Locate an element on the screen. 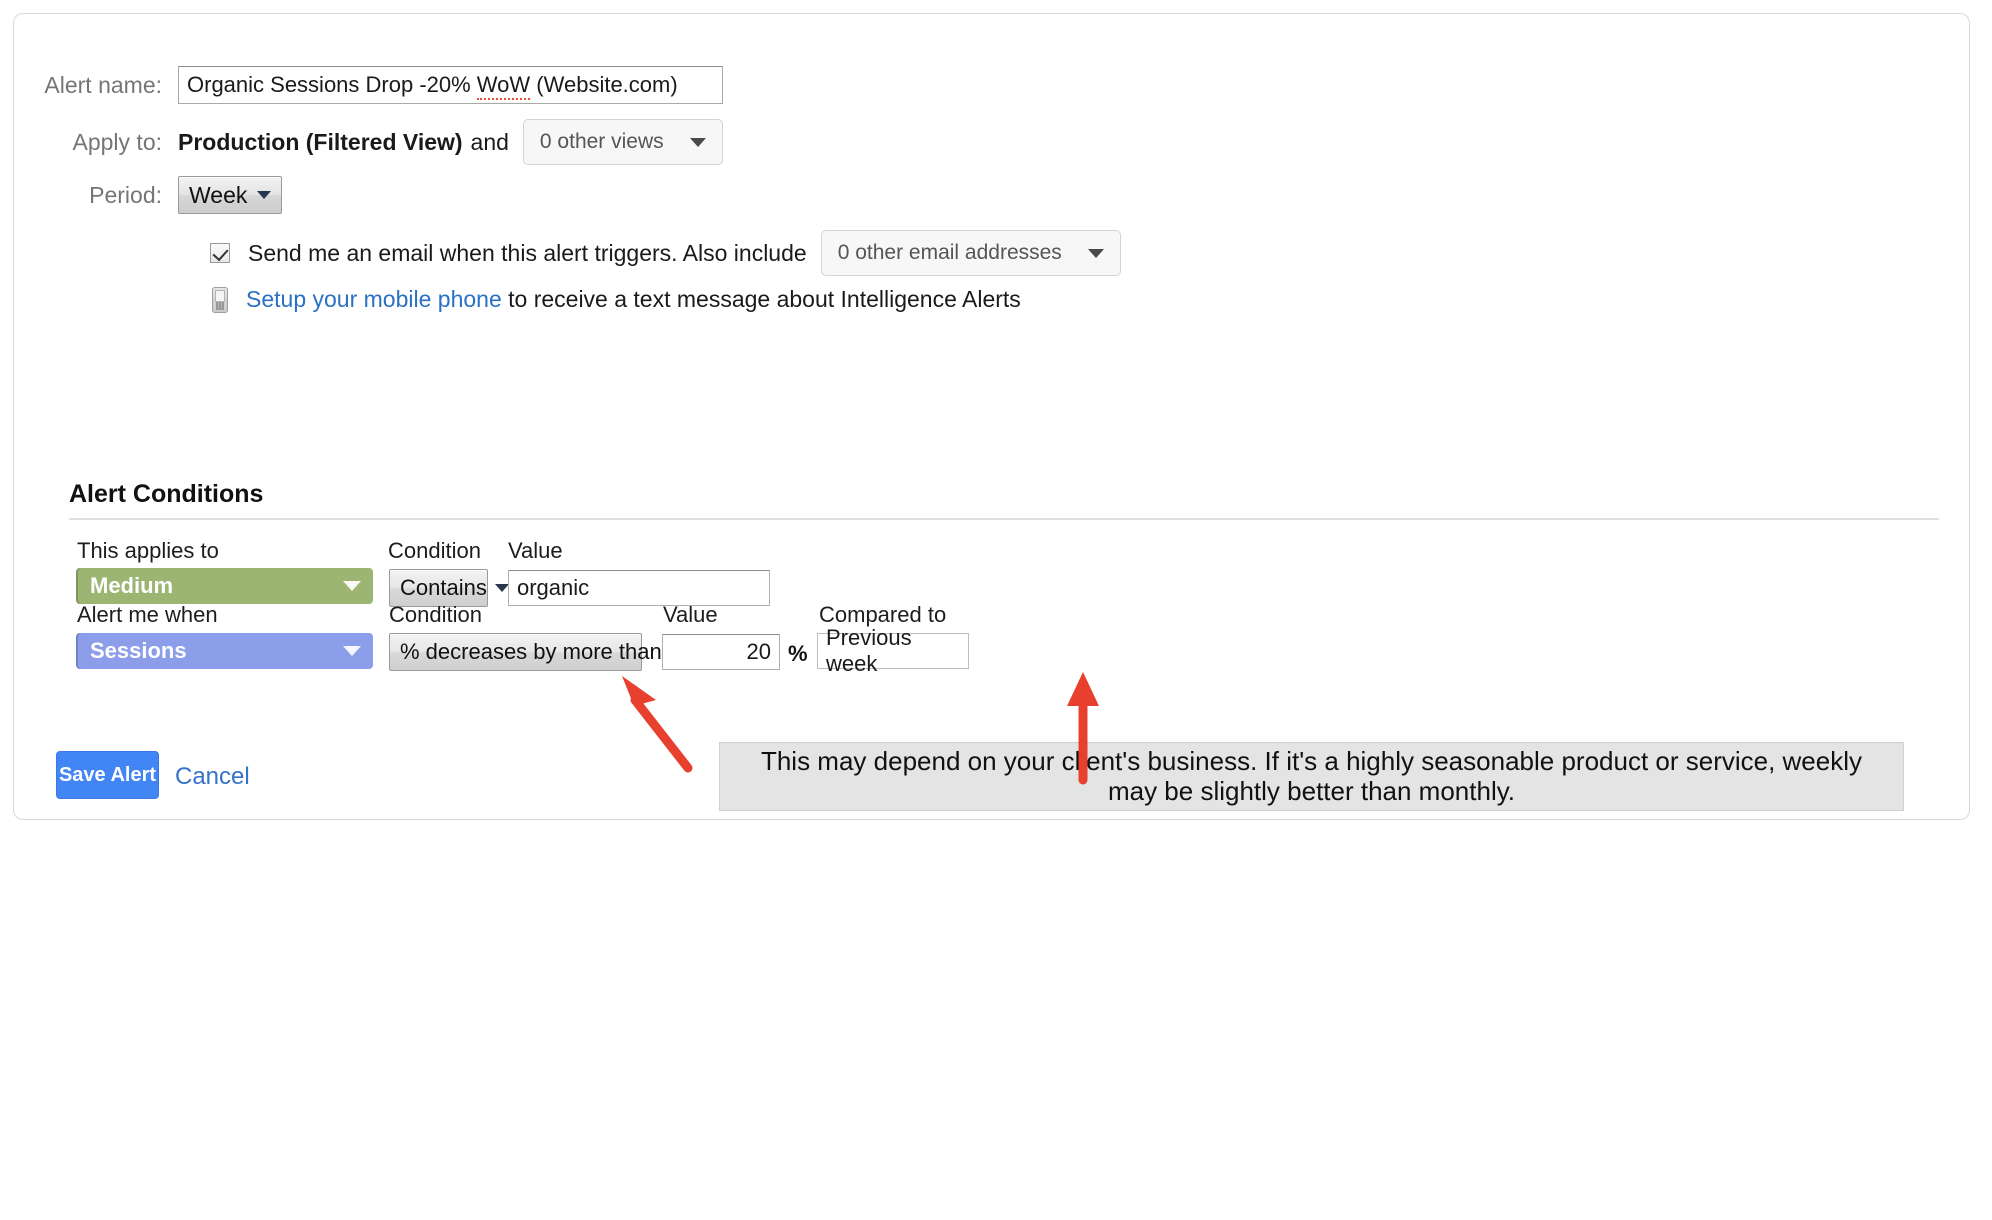 This screenshot has width=1992, height=1220. condition-label-row2: Condition is located at coordinates (435, 614).